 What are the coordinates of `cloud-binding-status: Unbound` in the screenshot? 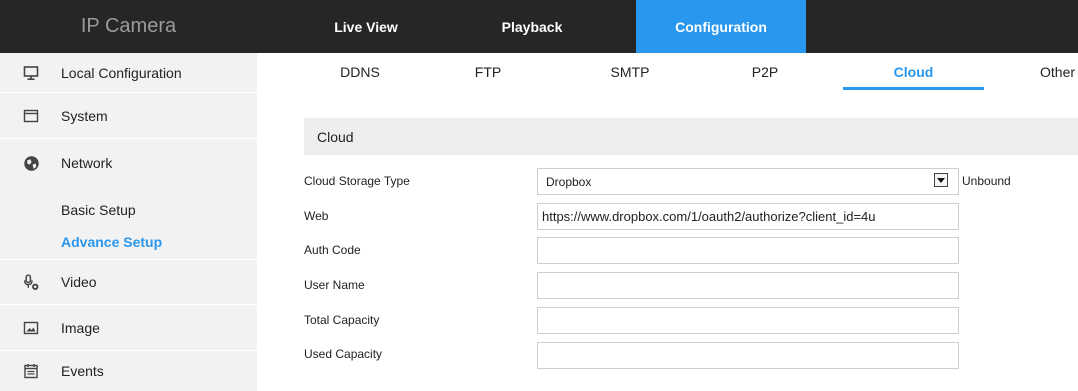 It's located at (986, 181).